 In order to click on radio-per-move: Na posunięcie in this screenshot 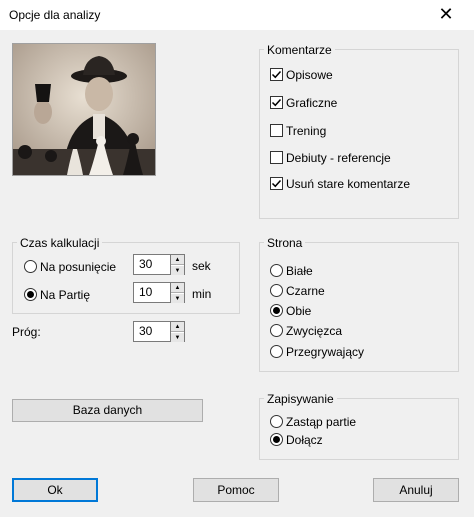, I will do `click(74, 266)`.